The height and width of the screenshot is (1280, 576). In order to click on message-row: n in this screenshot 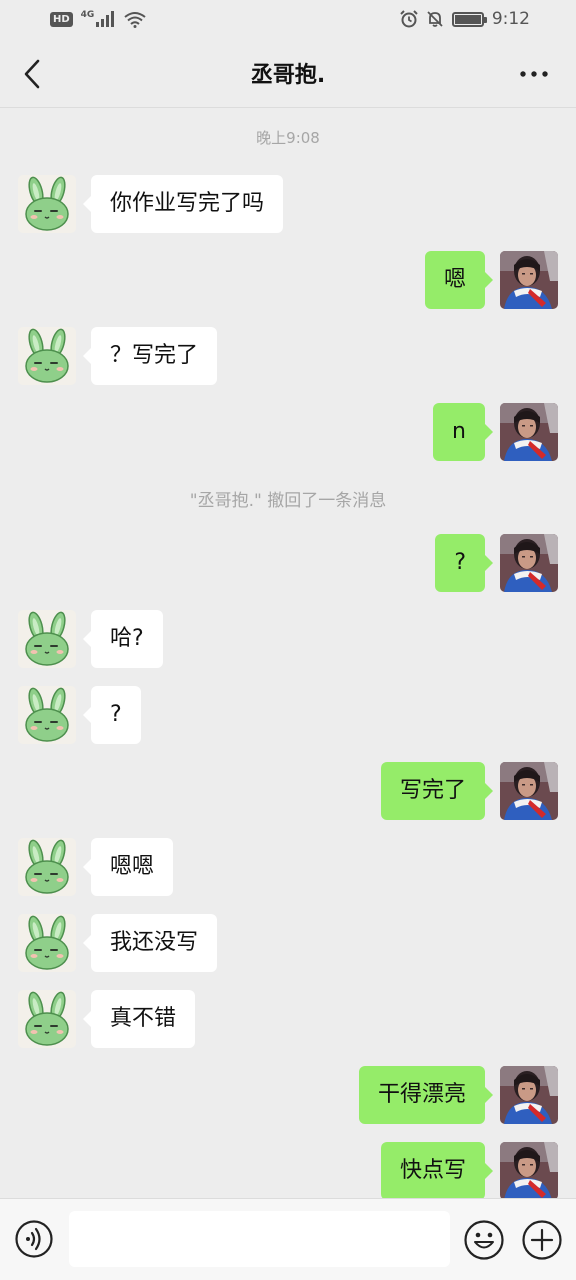, I will do `click(288, 433)`.